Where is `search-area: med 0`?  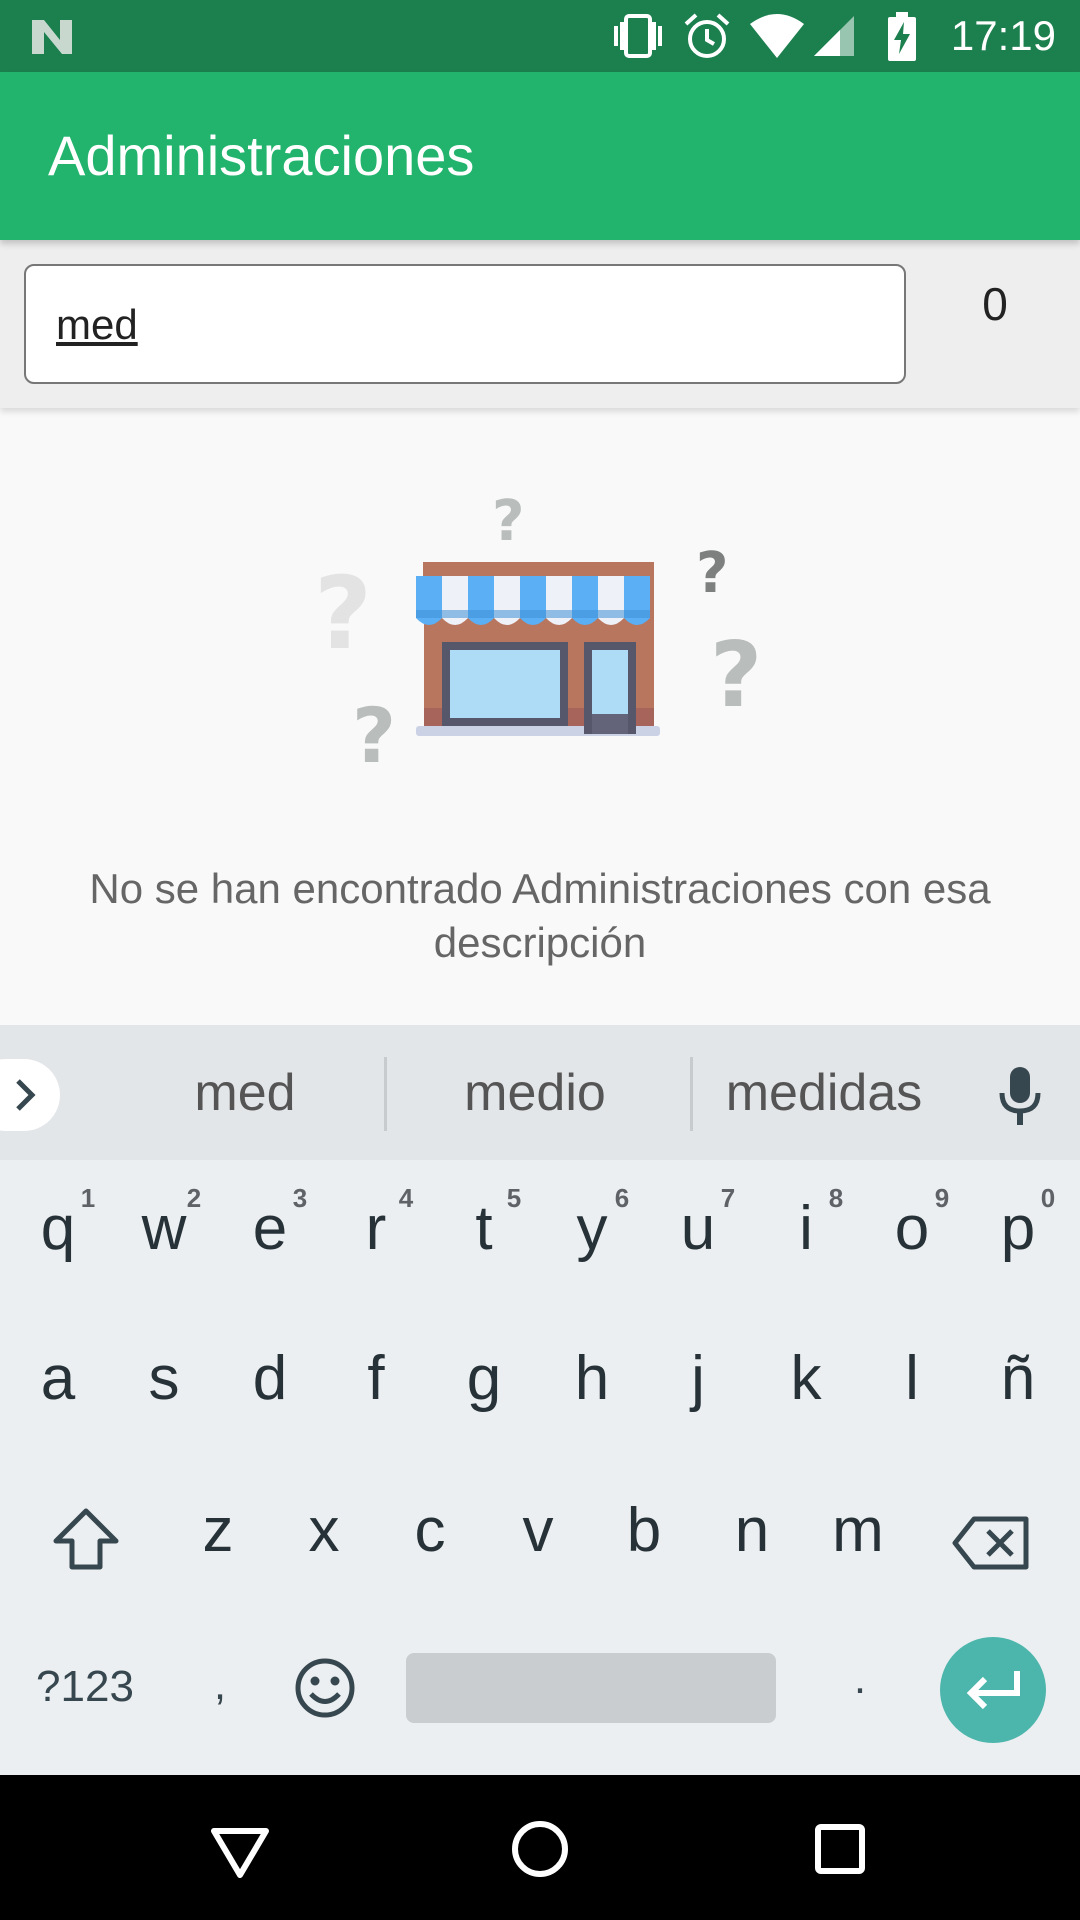 search-area: med 0 is located at coordinates (540, 324).